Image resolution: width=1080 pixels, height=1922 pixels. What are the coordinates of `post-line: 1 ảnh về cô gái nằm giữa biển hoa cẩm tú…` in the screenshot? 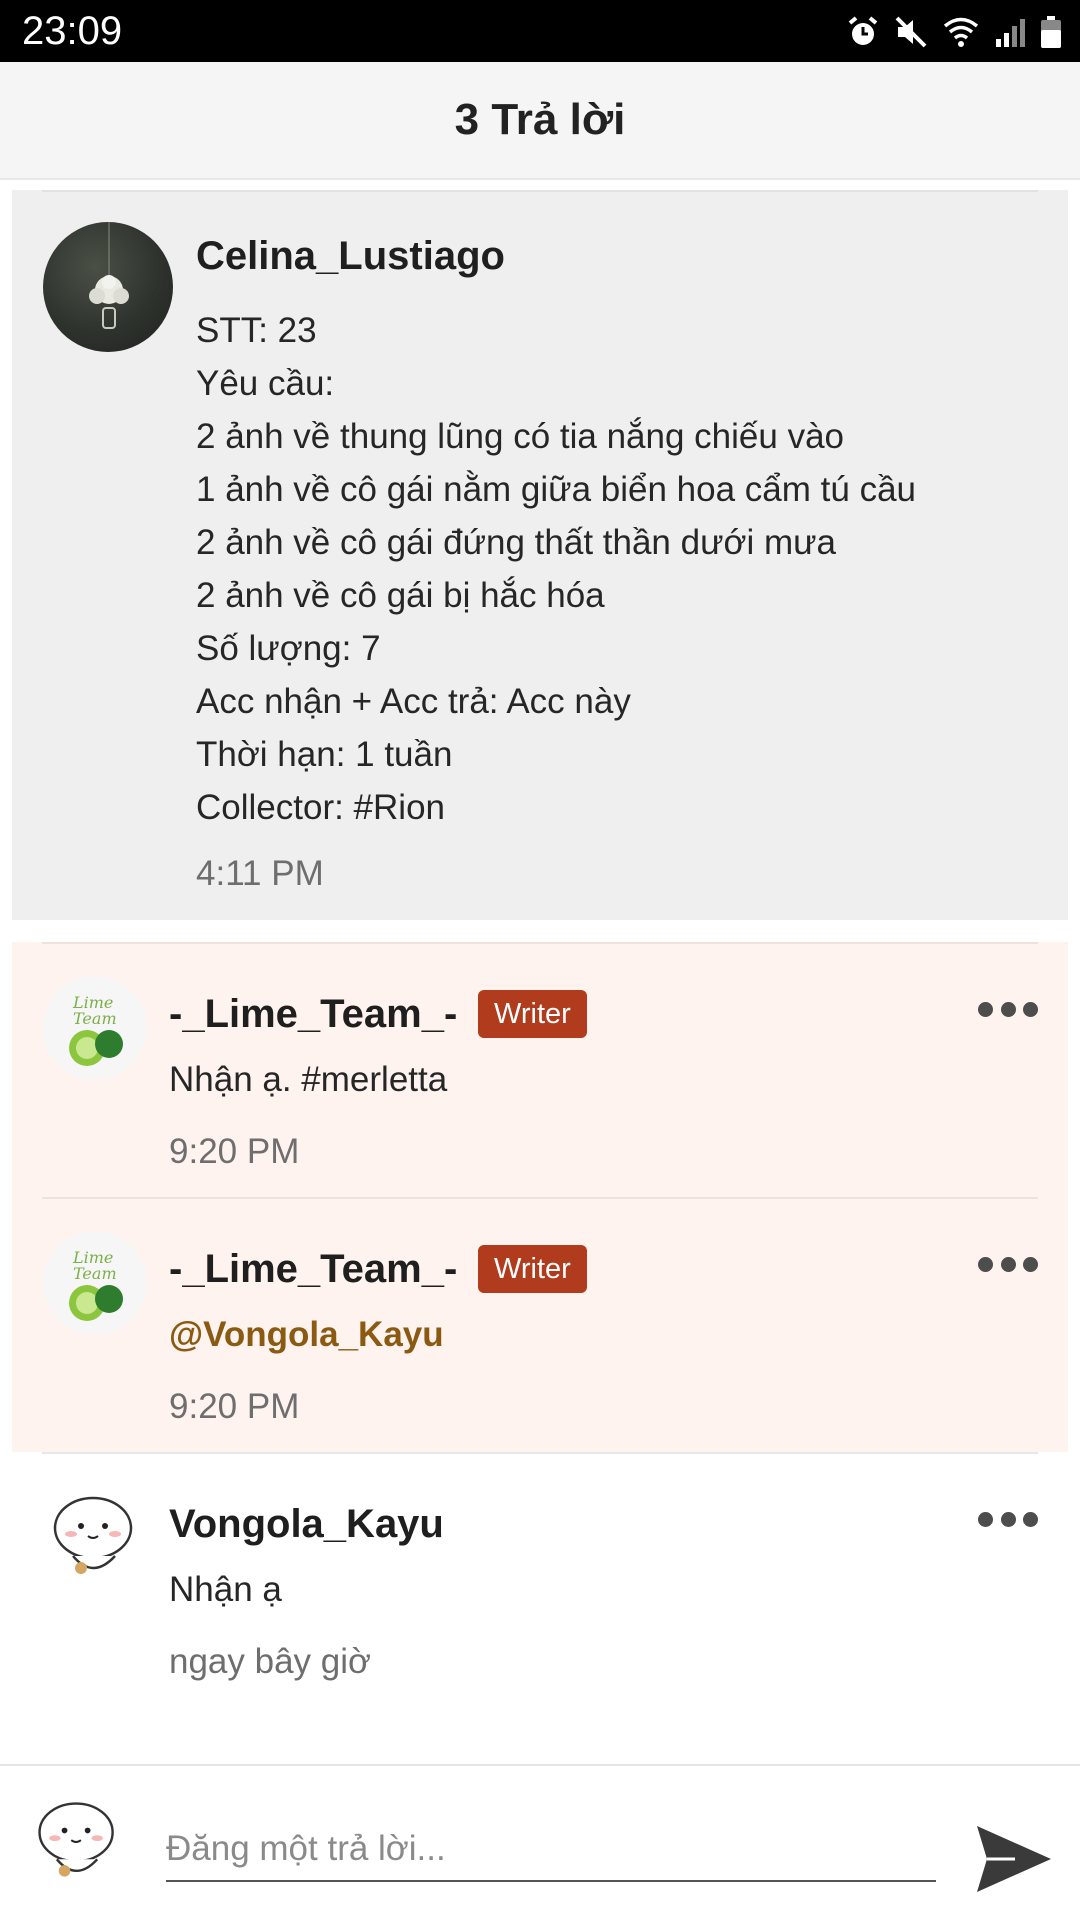 It's located at (556, 489).